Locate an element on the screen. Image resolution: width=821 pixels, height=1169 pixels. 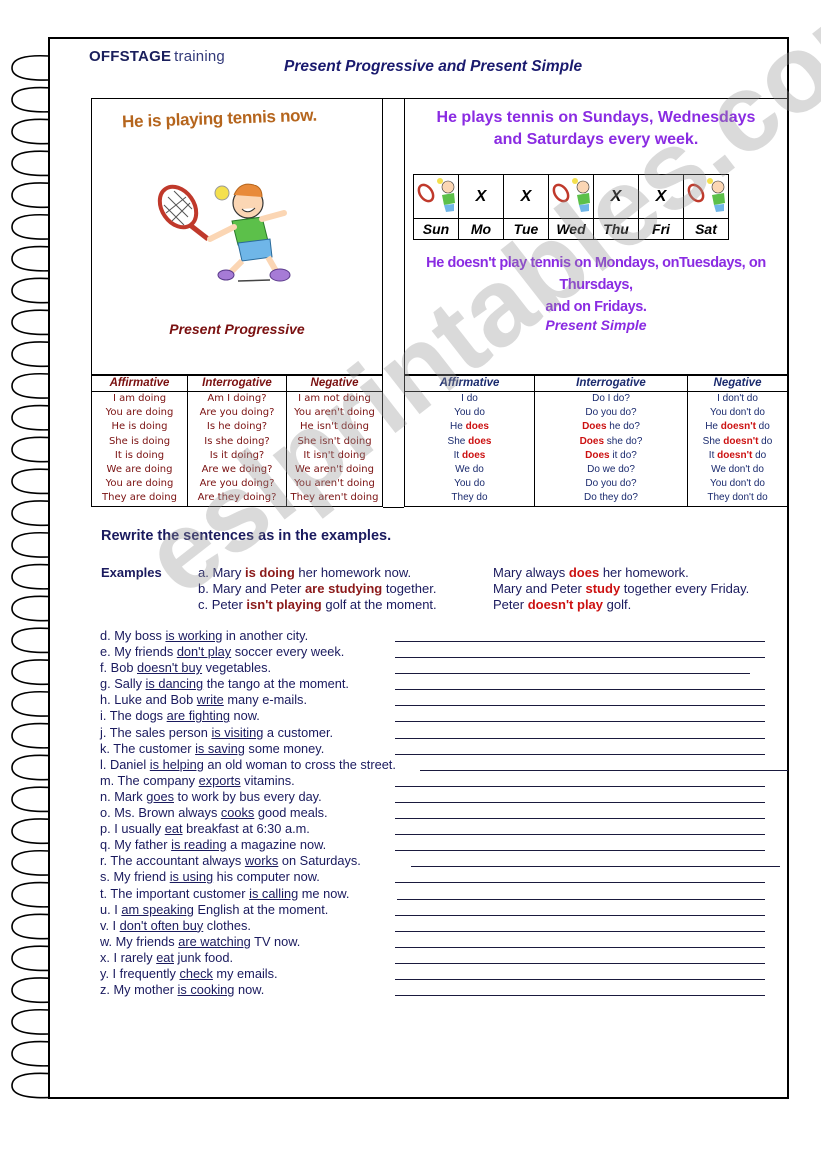
cell-text: he do? is located at coordinates (623, 427).